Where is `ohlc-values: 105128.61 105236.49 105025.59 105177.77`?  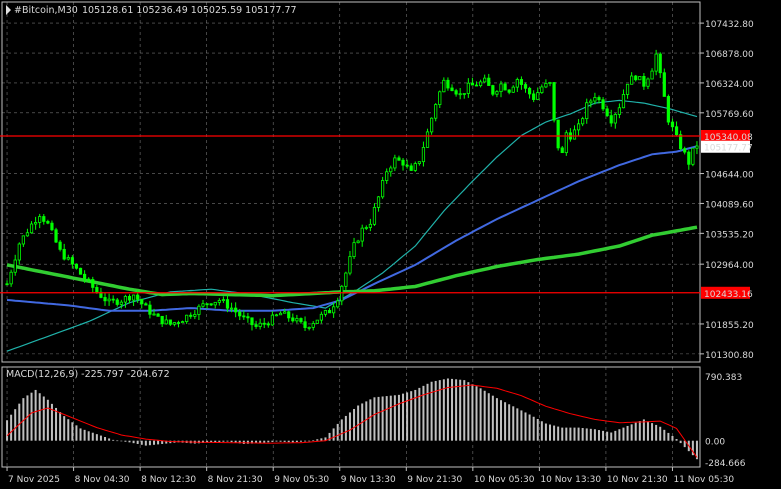
ohlc-values: 105128.61 105236.49 105025.59 105177.77 is located at coordinates (189, 10).